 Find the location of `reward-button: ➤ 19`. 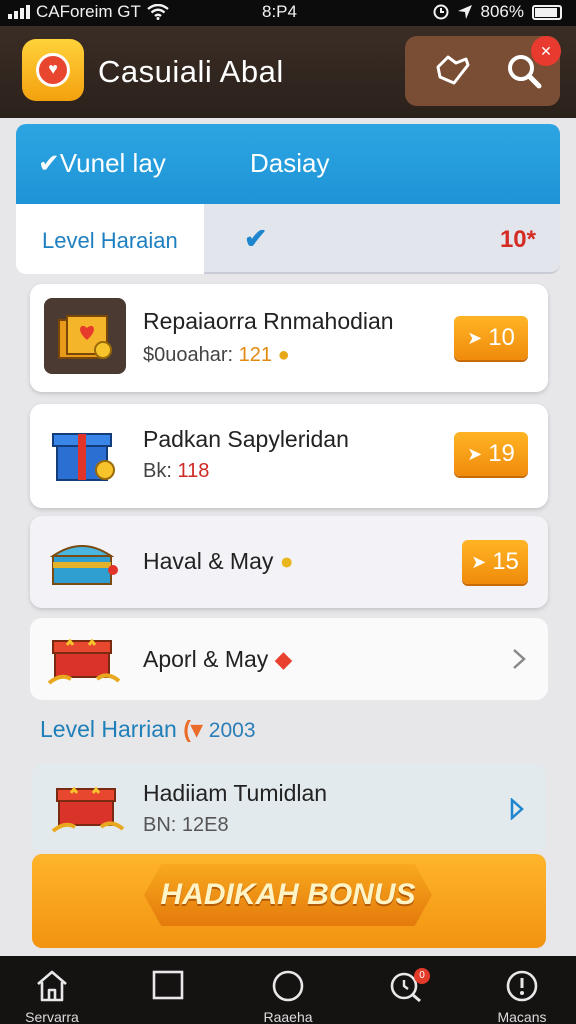

reward-button: ➤ 19 is located at coordinates (491, 454).